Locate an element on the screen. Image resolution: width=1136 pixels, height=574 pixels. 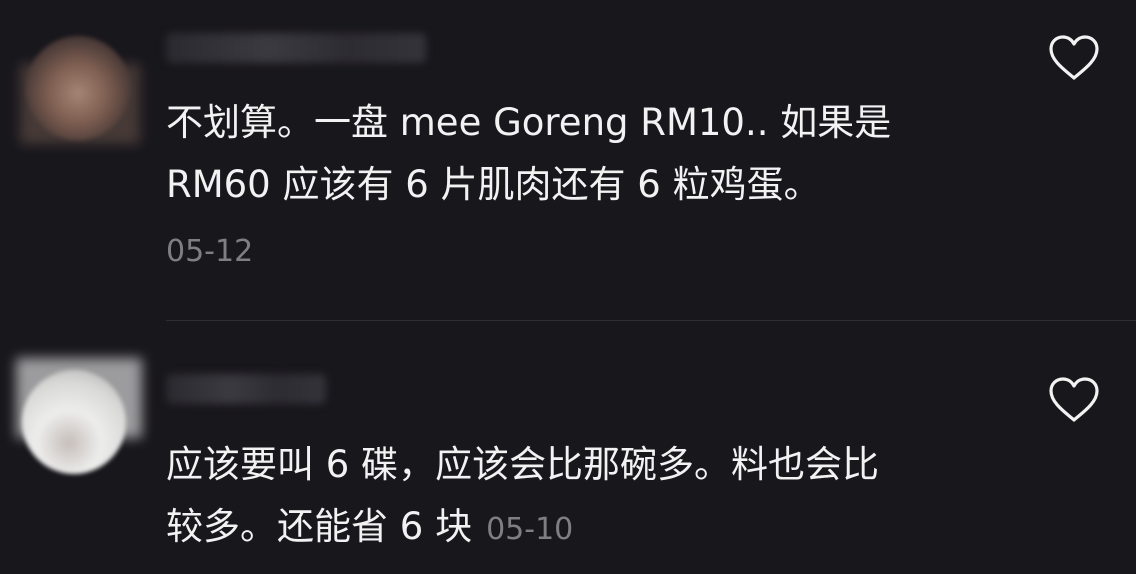
comment-text-line: 不划算。一盘 mee Goreng RM10.. 如果是 is located at coordinates (529, 122).